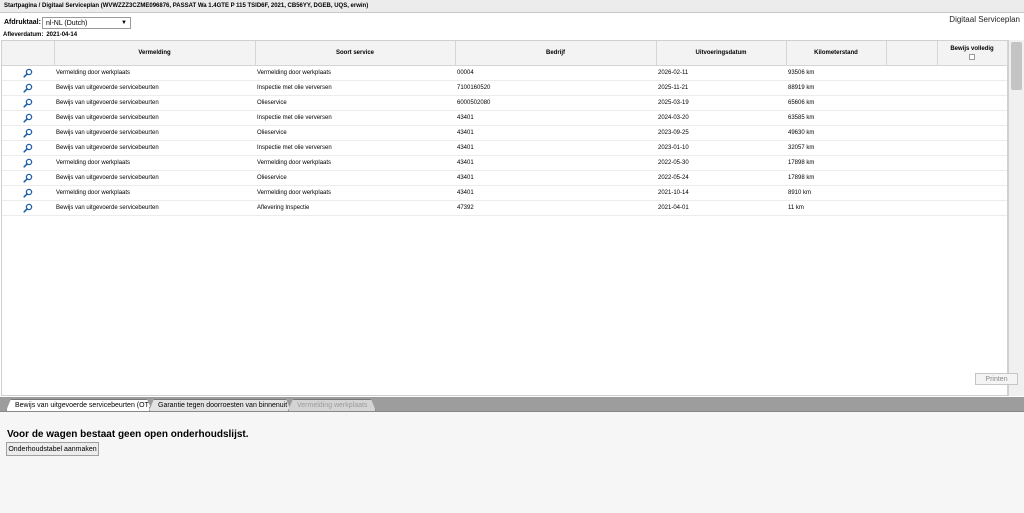 The image size is (1024, 513). What do you see at coordinates (67, 23) in the screenshot?
I see `print-language-value: nl-NL (Dutch)` at bounding box center [67, 23].